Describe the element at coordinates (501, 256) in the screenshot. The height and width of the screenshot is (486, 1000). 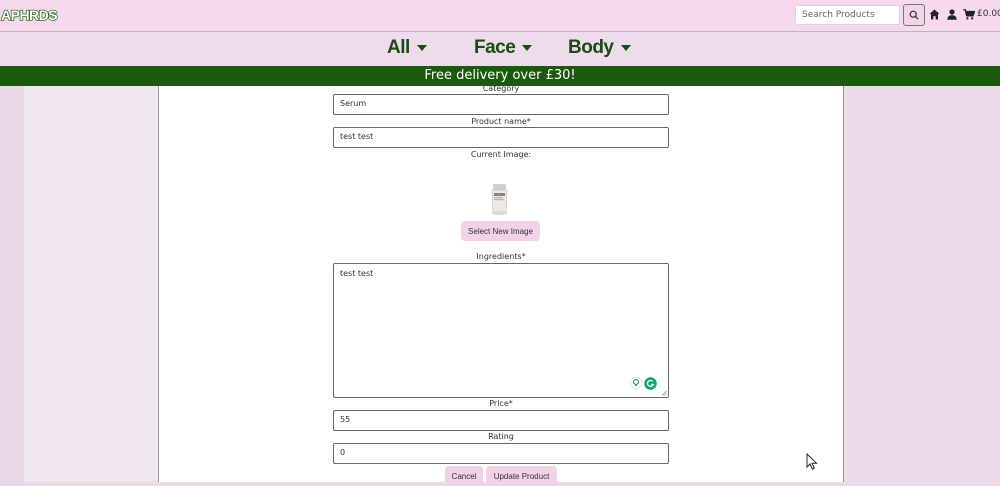
I see `ingredients-label: Ingredients*` at that location.